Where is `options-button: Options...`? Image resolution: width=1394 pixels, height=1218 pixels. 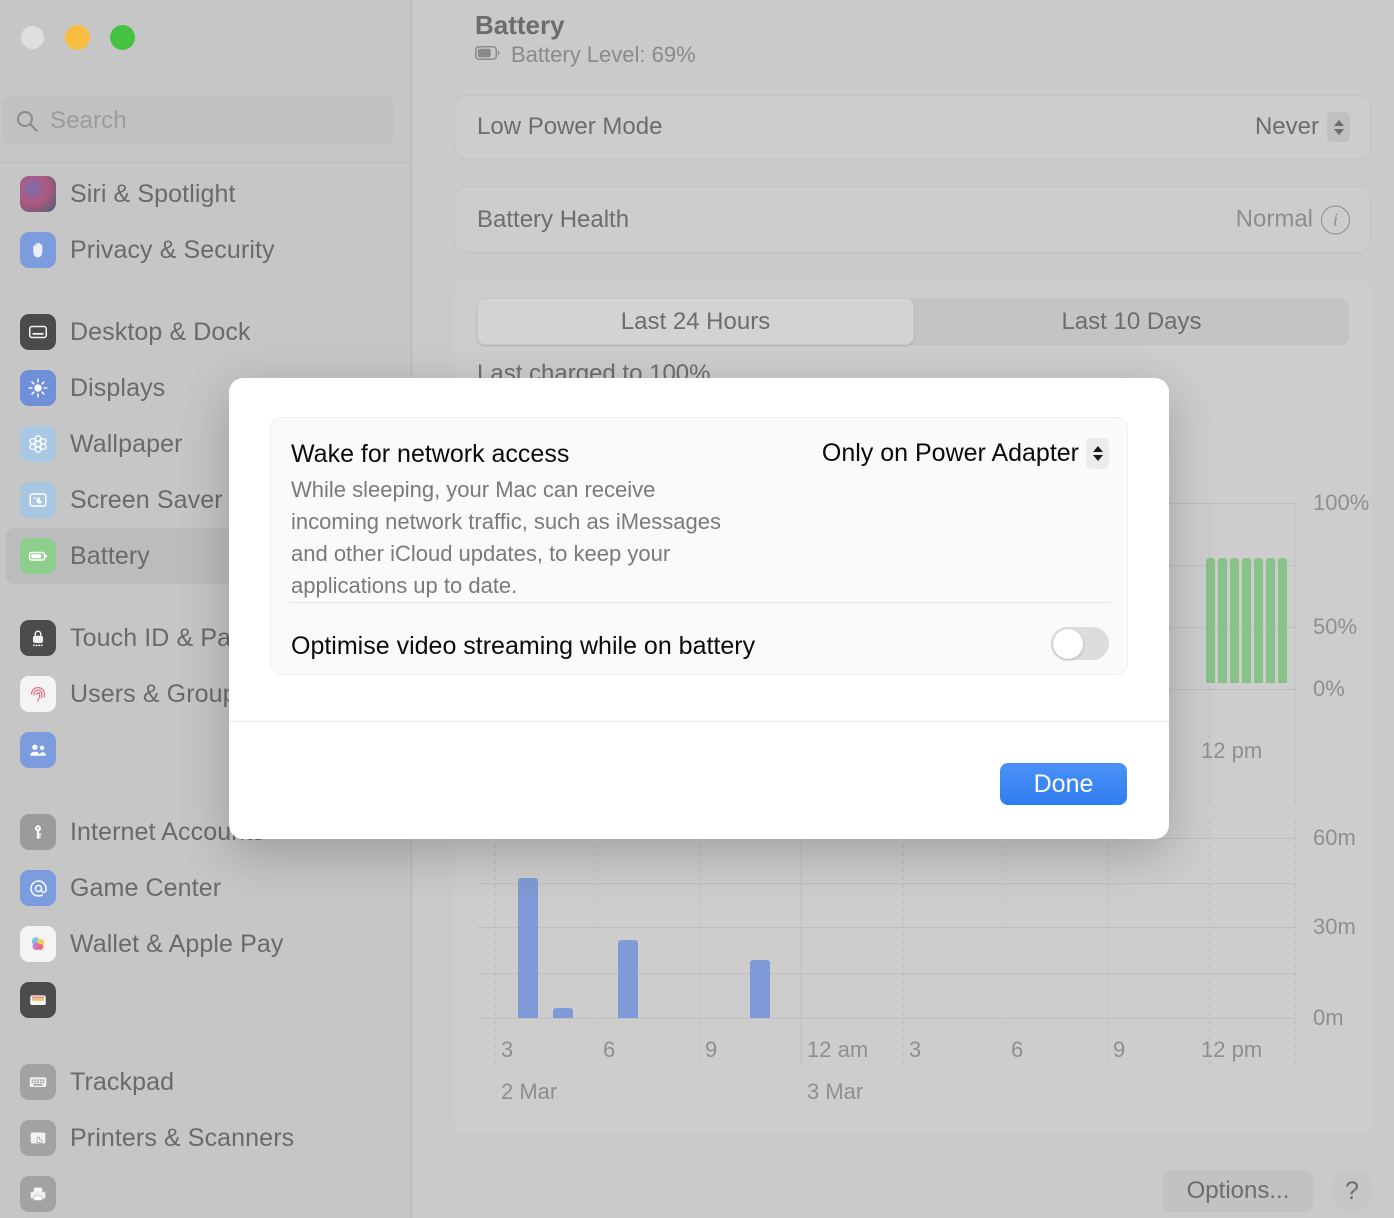 options-button: Options... is located at coordinates (1238, 1191).